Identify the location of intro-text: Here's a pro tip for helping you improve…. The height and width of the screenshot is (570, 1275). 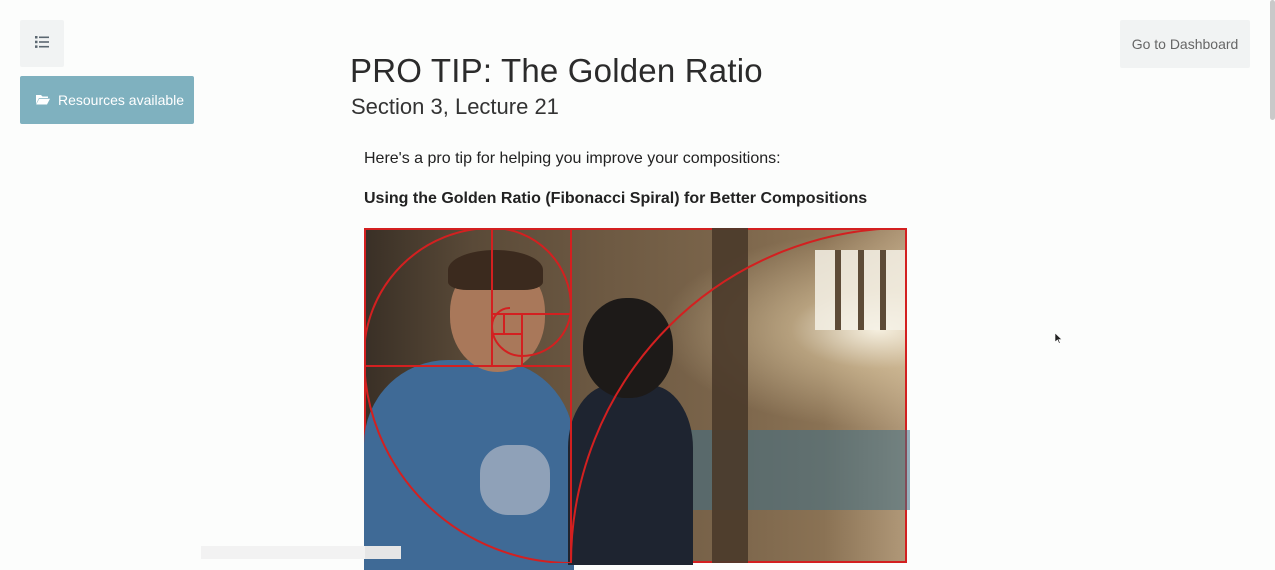
(572, 158).